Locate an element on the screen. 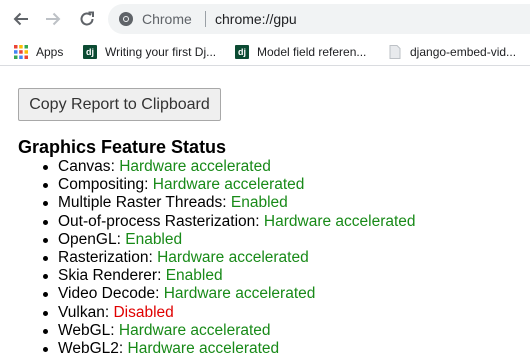  page-icon is located at coordinates (395, 52).